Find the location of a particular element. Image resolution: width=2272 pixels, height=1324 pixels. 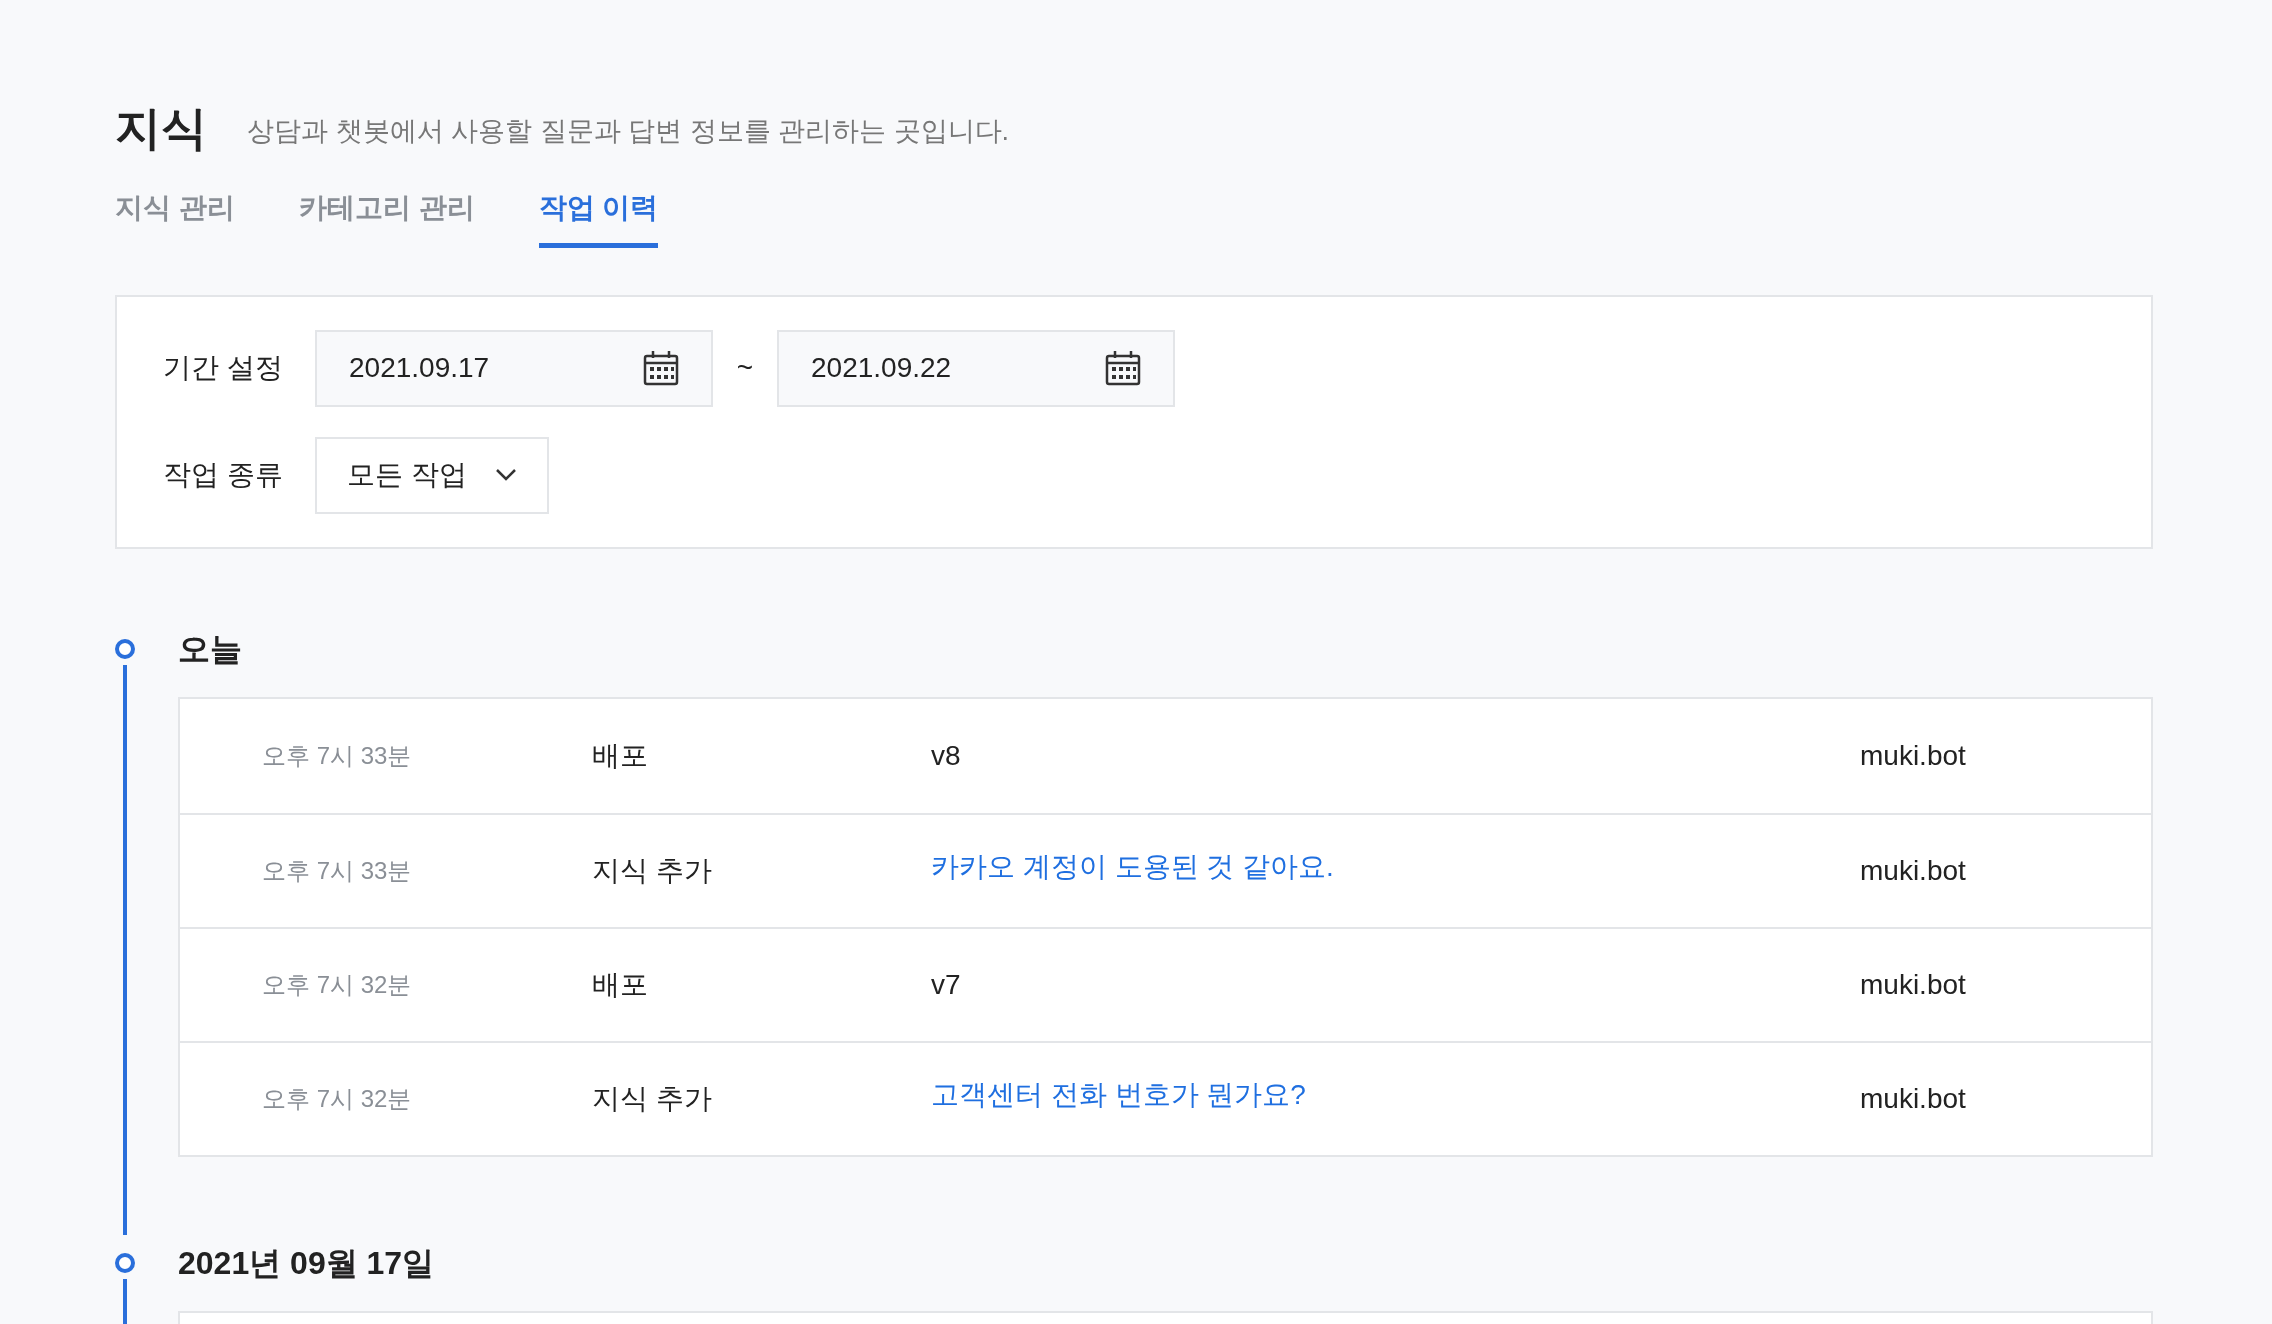

date-field: 2021.09.17 is located at coordinates (514, 368).